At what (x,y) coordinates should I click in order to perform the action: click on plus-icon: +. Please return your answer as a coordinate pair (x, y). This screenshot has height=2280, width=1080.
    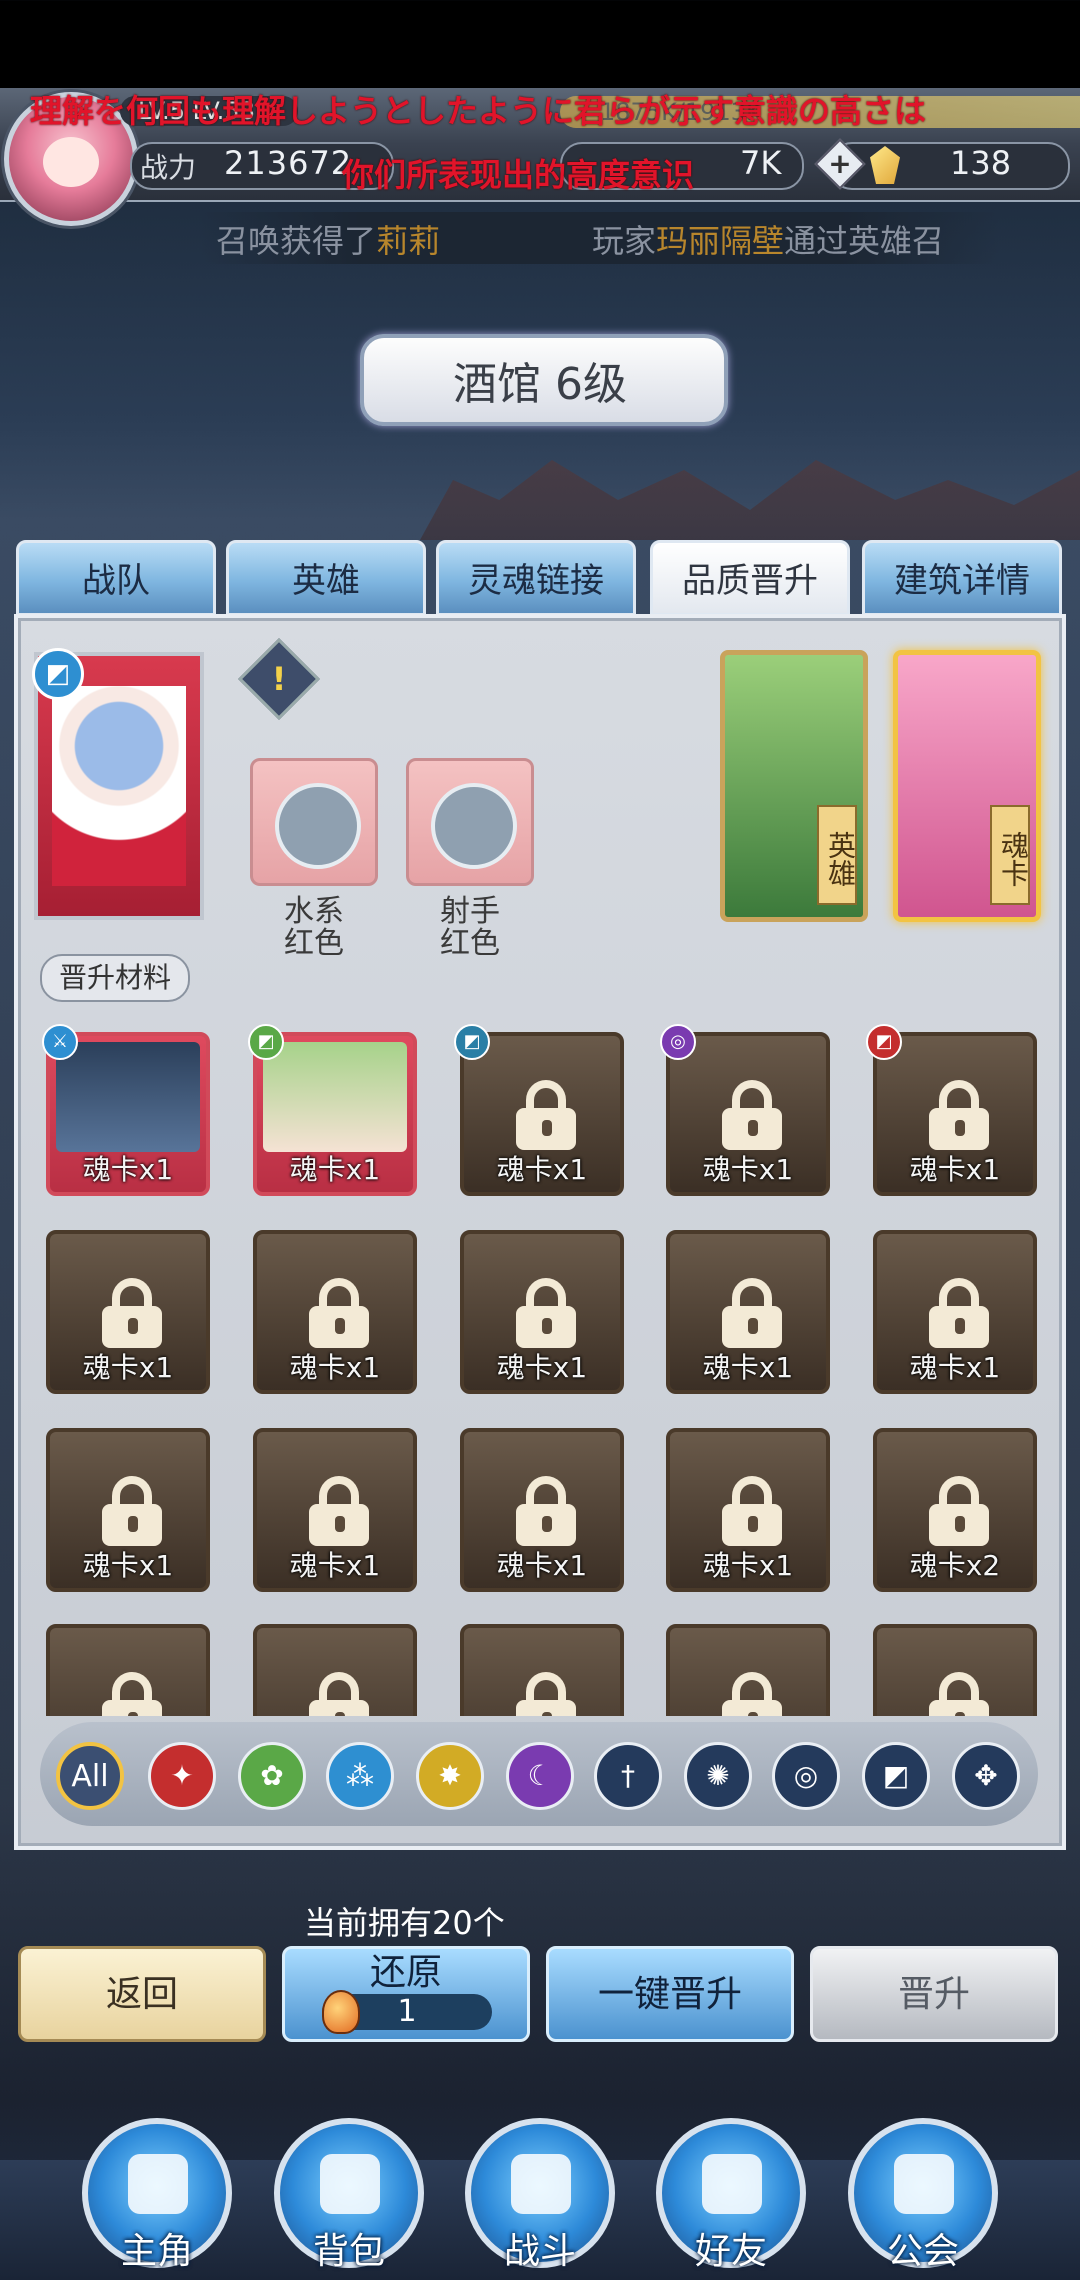
    Looking at the image, I should click on (840, 163).